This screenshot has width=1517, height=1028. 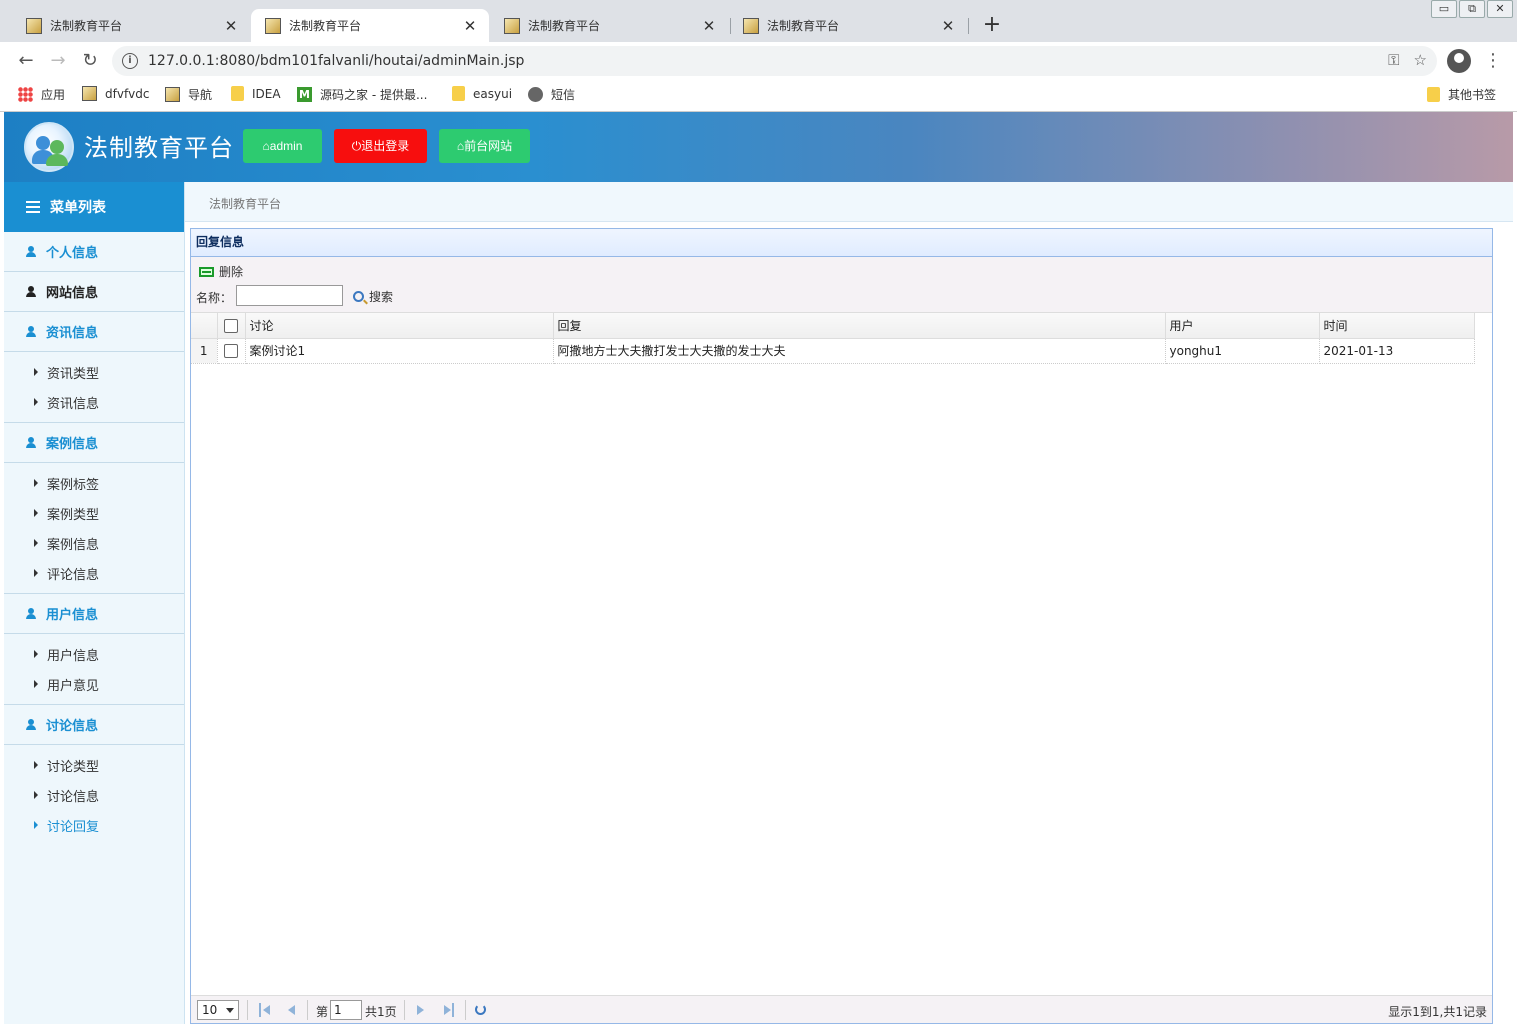 What do you see at coordinates (94, 207) in the screenshot?
I see `menu-header: 菜单列表` at bounding box center [94, 207].